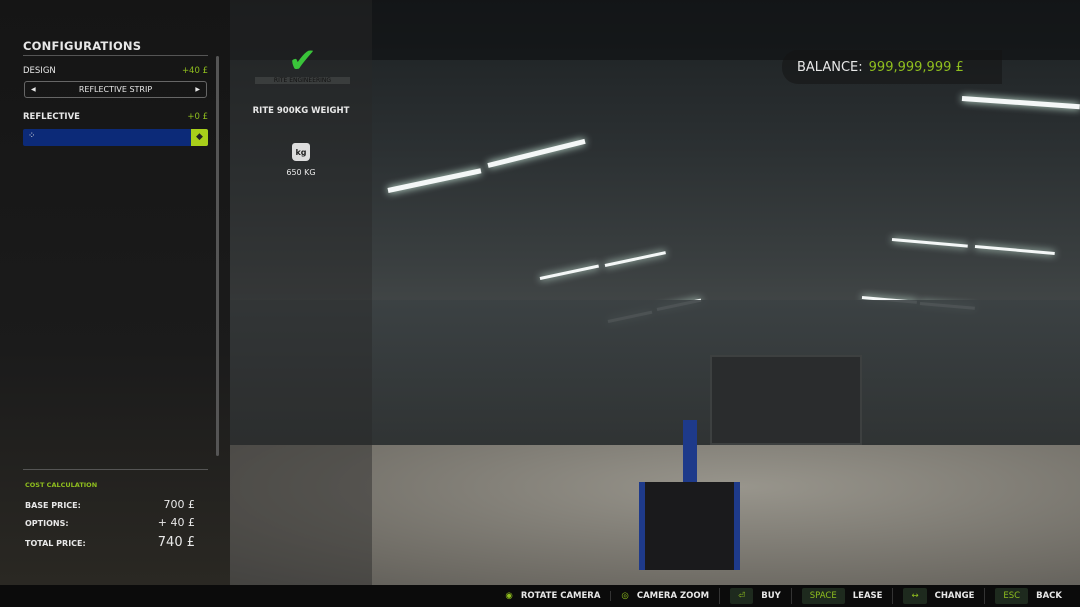  Describe the element at coordinates (32, 136) in the screenshot. I see `sparkle-icon: ⁘` at that location.